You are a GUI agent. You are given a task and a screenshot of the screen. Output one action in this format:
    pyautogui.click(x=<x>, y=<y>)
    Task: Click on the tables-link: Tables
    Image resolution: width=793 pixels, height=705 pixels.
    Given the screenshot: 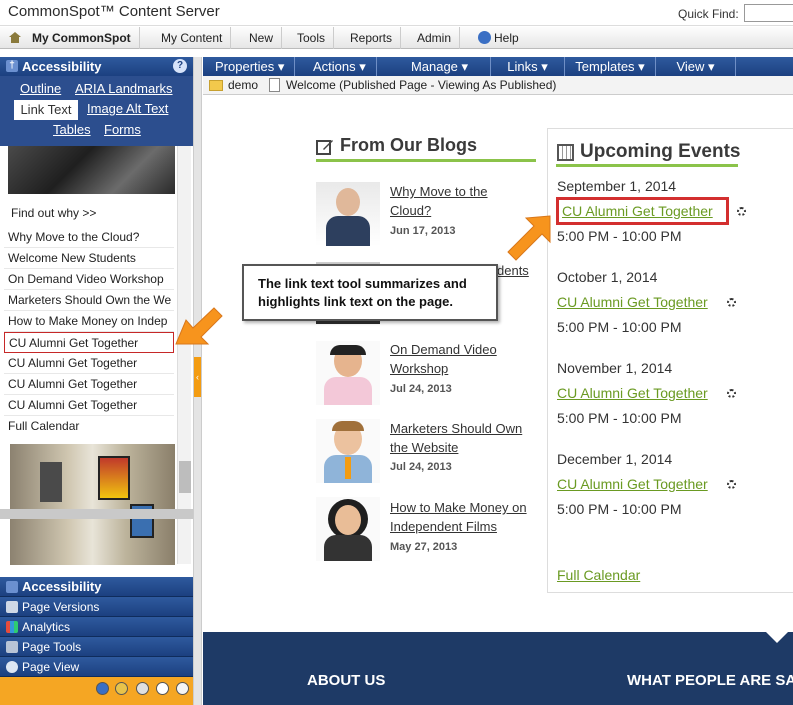 What is the action you would take?
    pyautogui.click(x=72, y=129)
    